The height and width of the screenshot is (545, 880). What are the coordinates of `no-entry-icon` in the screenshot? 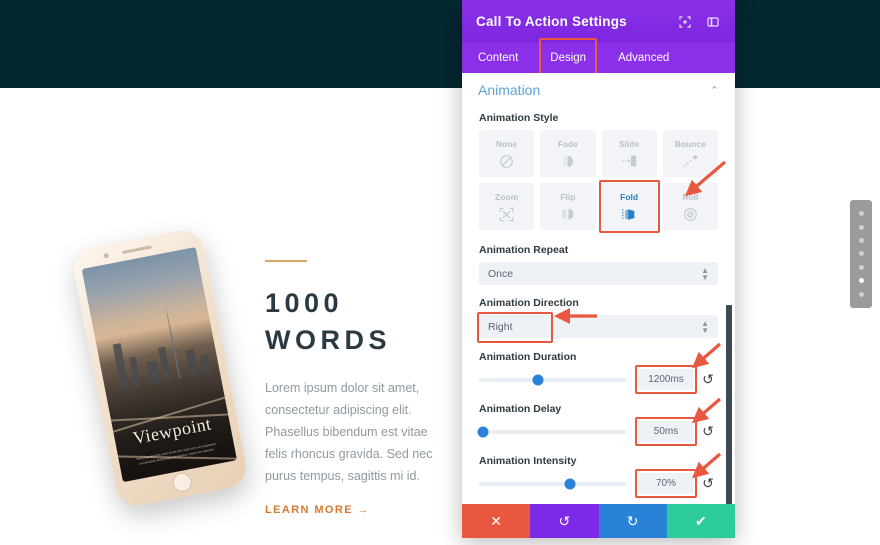 It's located at (506, 161).